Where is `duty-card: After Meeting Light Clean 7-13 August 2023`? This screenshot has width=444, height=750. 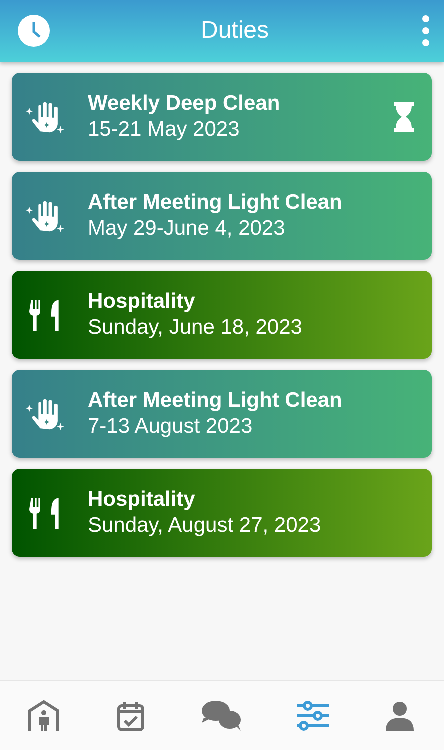 duty-card: After Meeting Light Clean 7-13 August 2023 is located at coordinates (222, 414).